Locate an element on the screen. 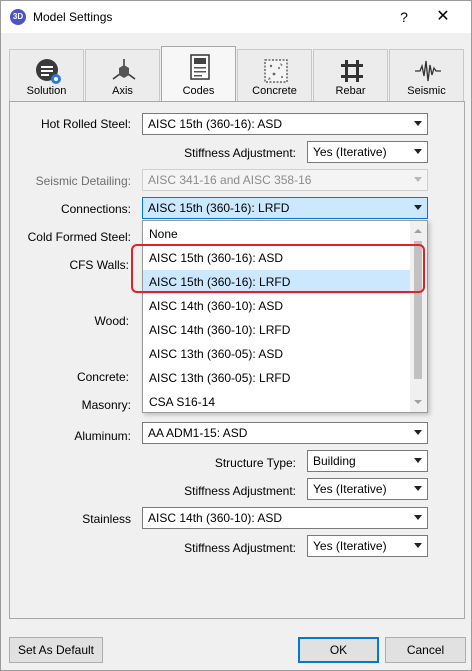 The height and width of the screenshot is (671, 472). tab-solution: Solution is located at coordinates (46, 75).